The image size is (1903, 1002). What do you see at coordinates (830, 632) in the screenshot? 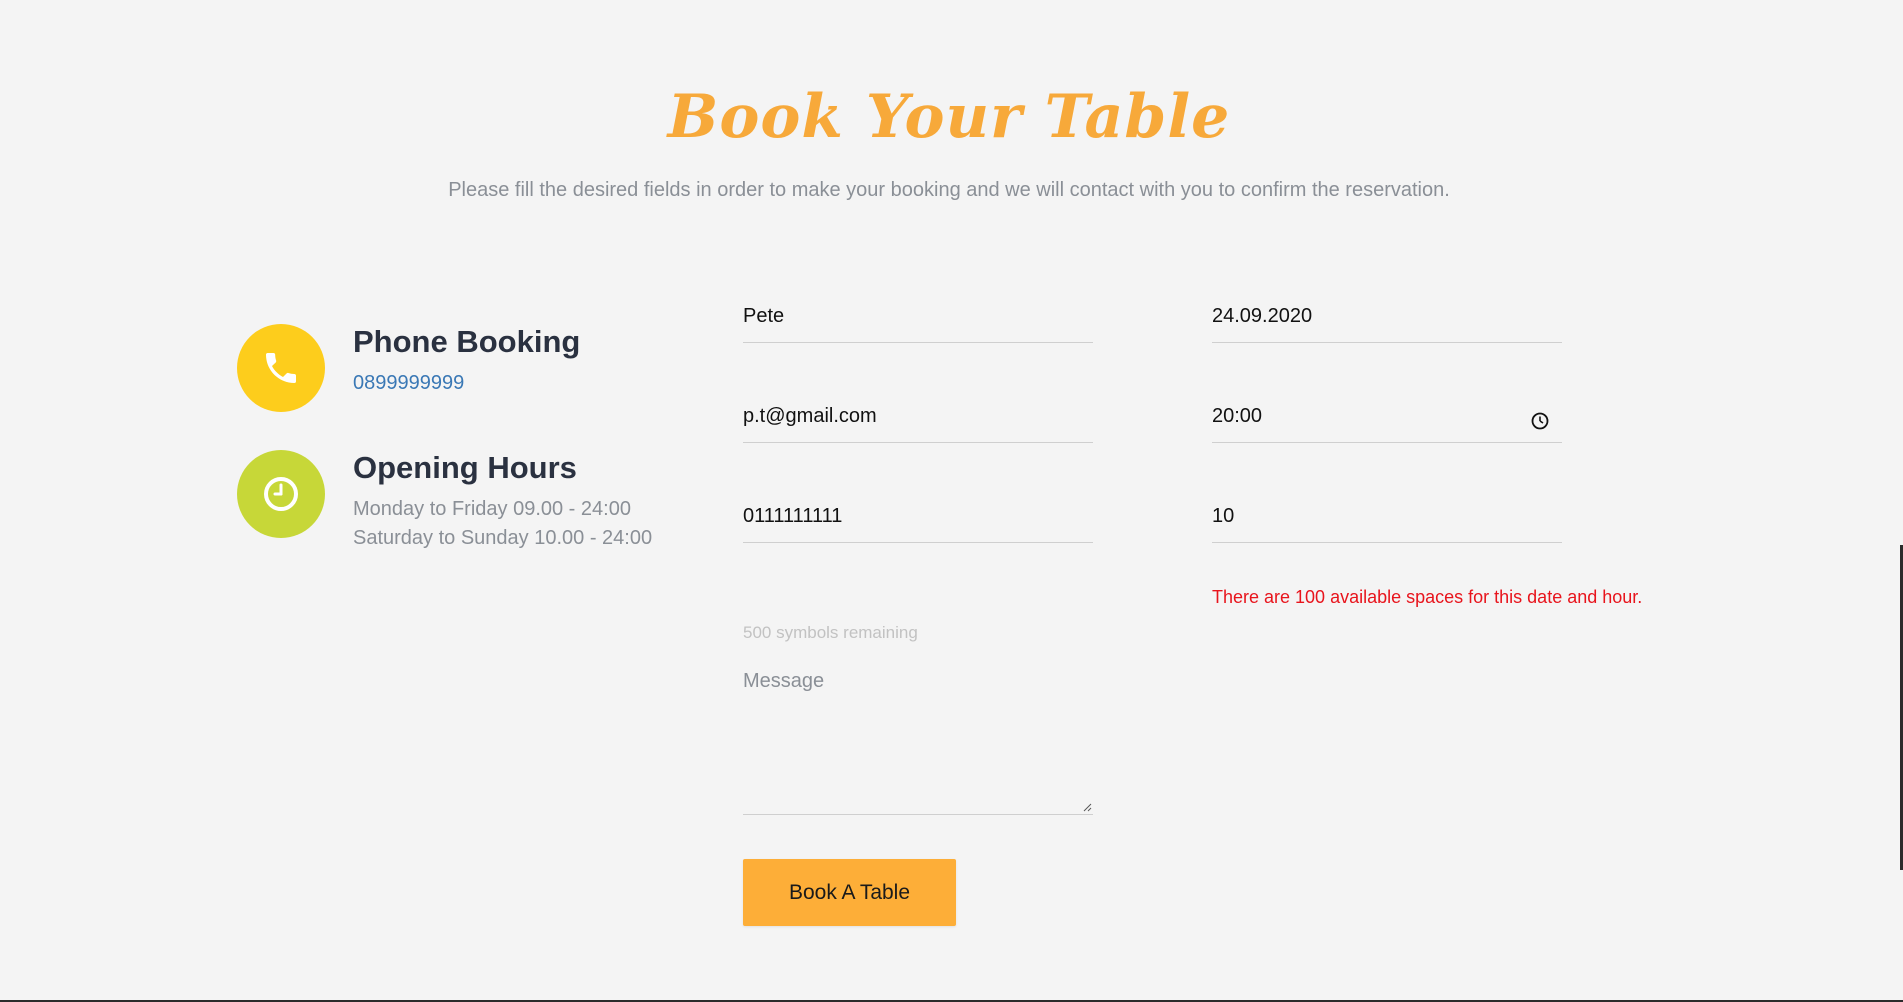
I see `symbols-remaining-counter: 500 symbols remaining` at bounding box center [830, 632].